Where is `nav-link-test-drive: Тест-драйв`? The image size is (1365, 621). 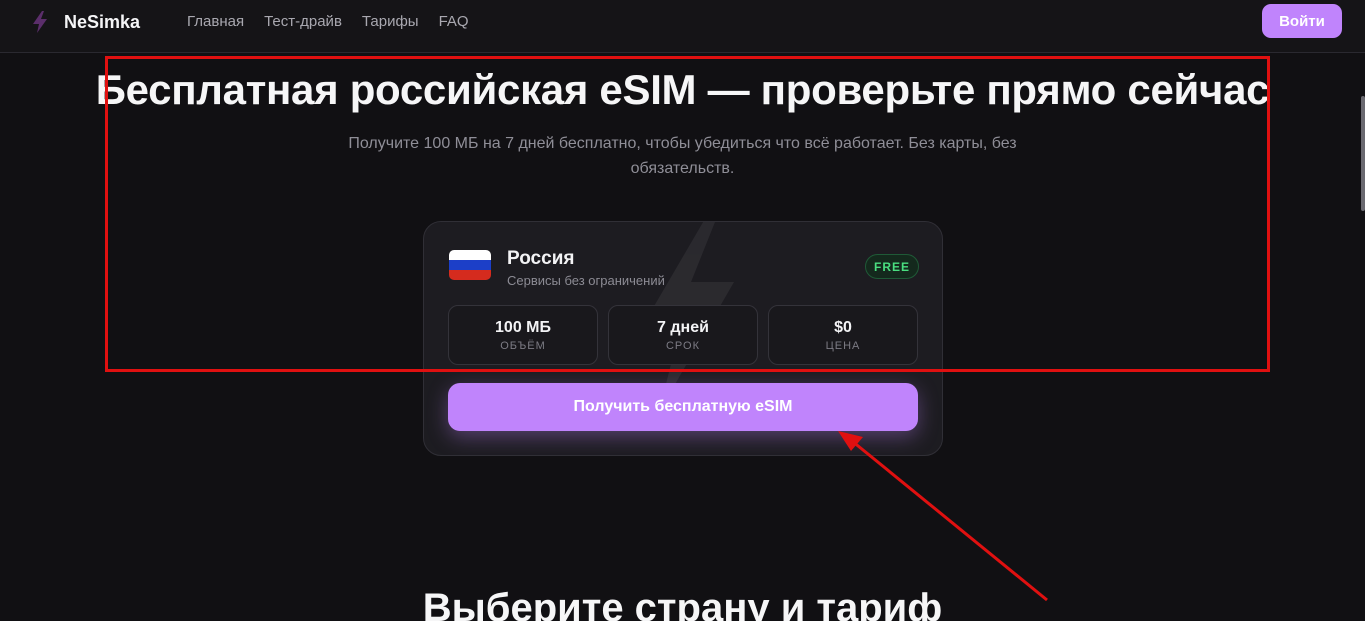 nav-link-test-drive: Тест-драйв is located at coordinates (303, 21).